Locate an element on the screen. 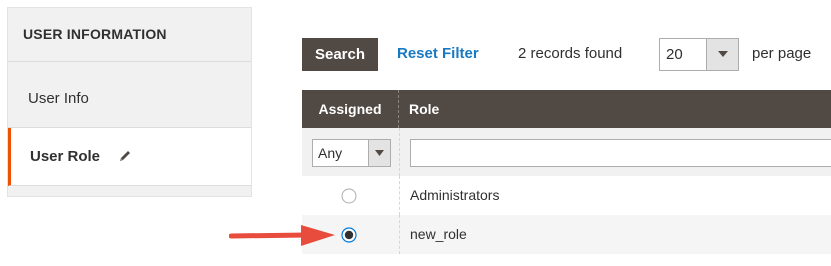 The height and width of the screenshot is (266, 831). column-header-role: Role is located at coordinates (424, 109).